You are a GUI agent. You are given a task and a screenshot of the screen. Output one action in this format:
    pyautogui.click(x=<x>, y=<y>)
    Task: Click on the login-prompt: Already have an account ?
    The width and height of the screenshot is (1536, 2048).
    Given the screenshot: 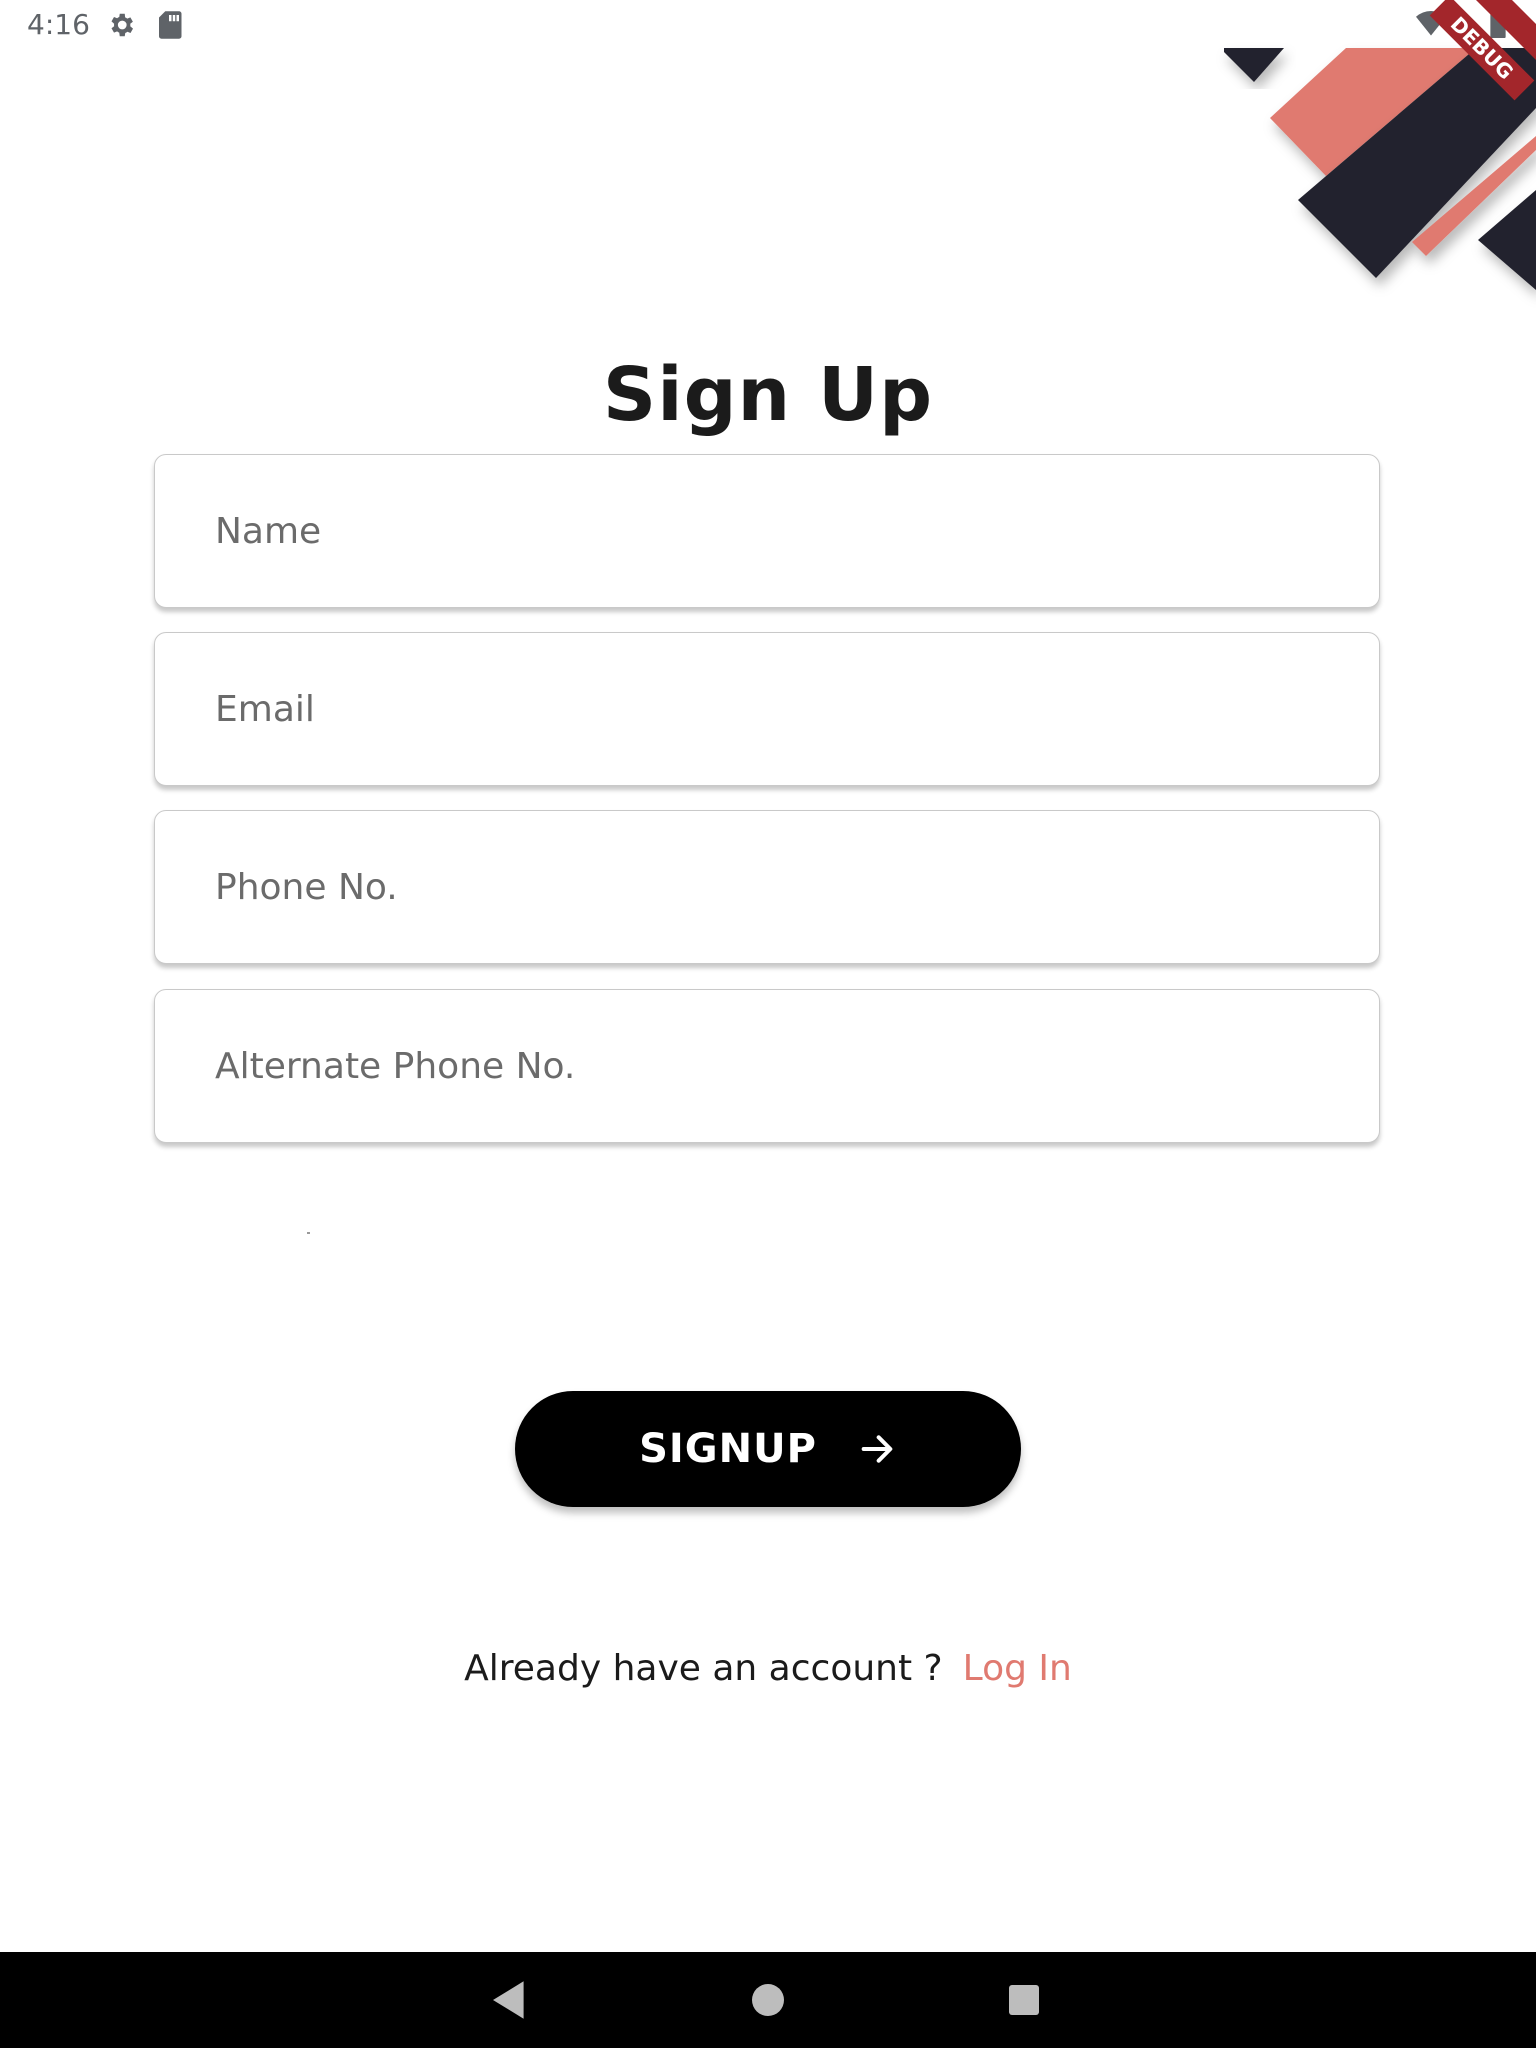 What is the action you would take?
    pyautogui.click(x=703, y=1668)
    